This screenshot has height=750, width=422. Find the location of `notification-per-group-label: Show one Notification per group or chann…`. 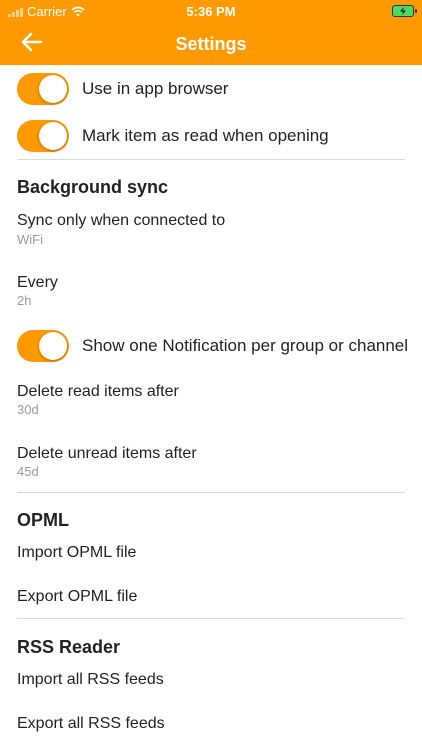

notification-per-group-label: Show one Notification per group or chann… is located at coordinates (245, 345).